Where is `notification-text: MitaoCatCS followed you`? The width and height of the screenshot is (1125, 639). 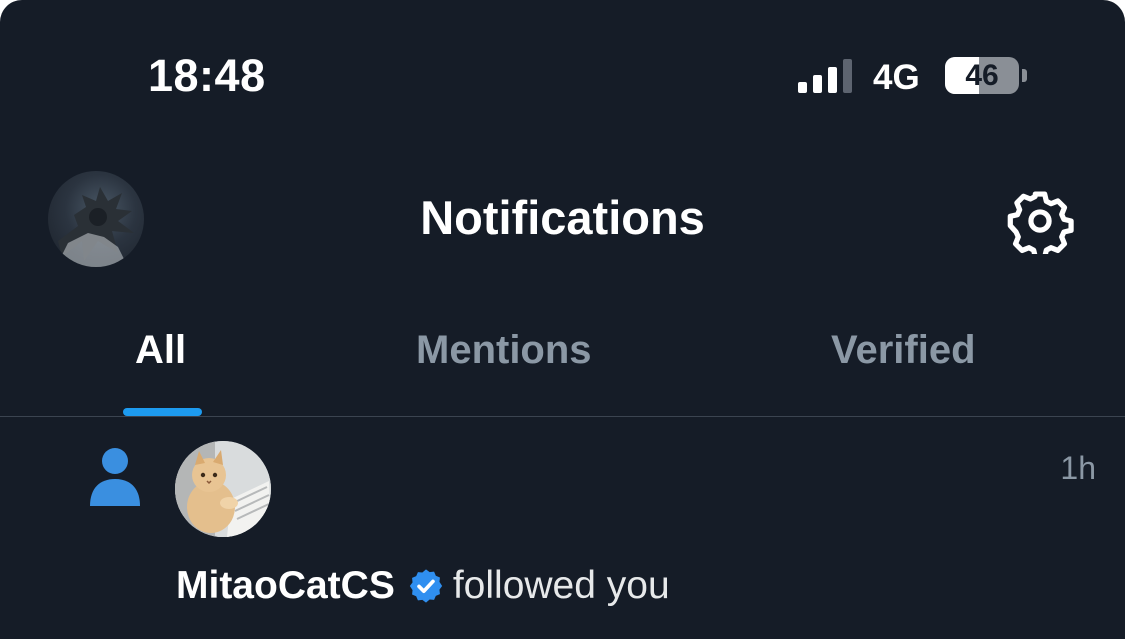 notification-text: MitaoCatCS followed you is located at coordinates (423, 586).